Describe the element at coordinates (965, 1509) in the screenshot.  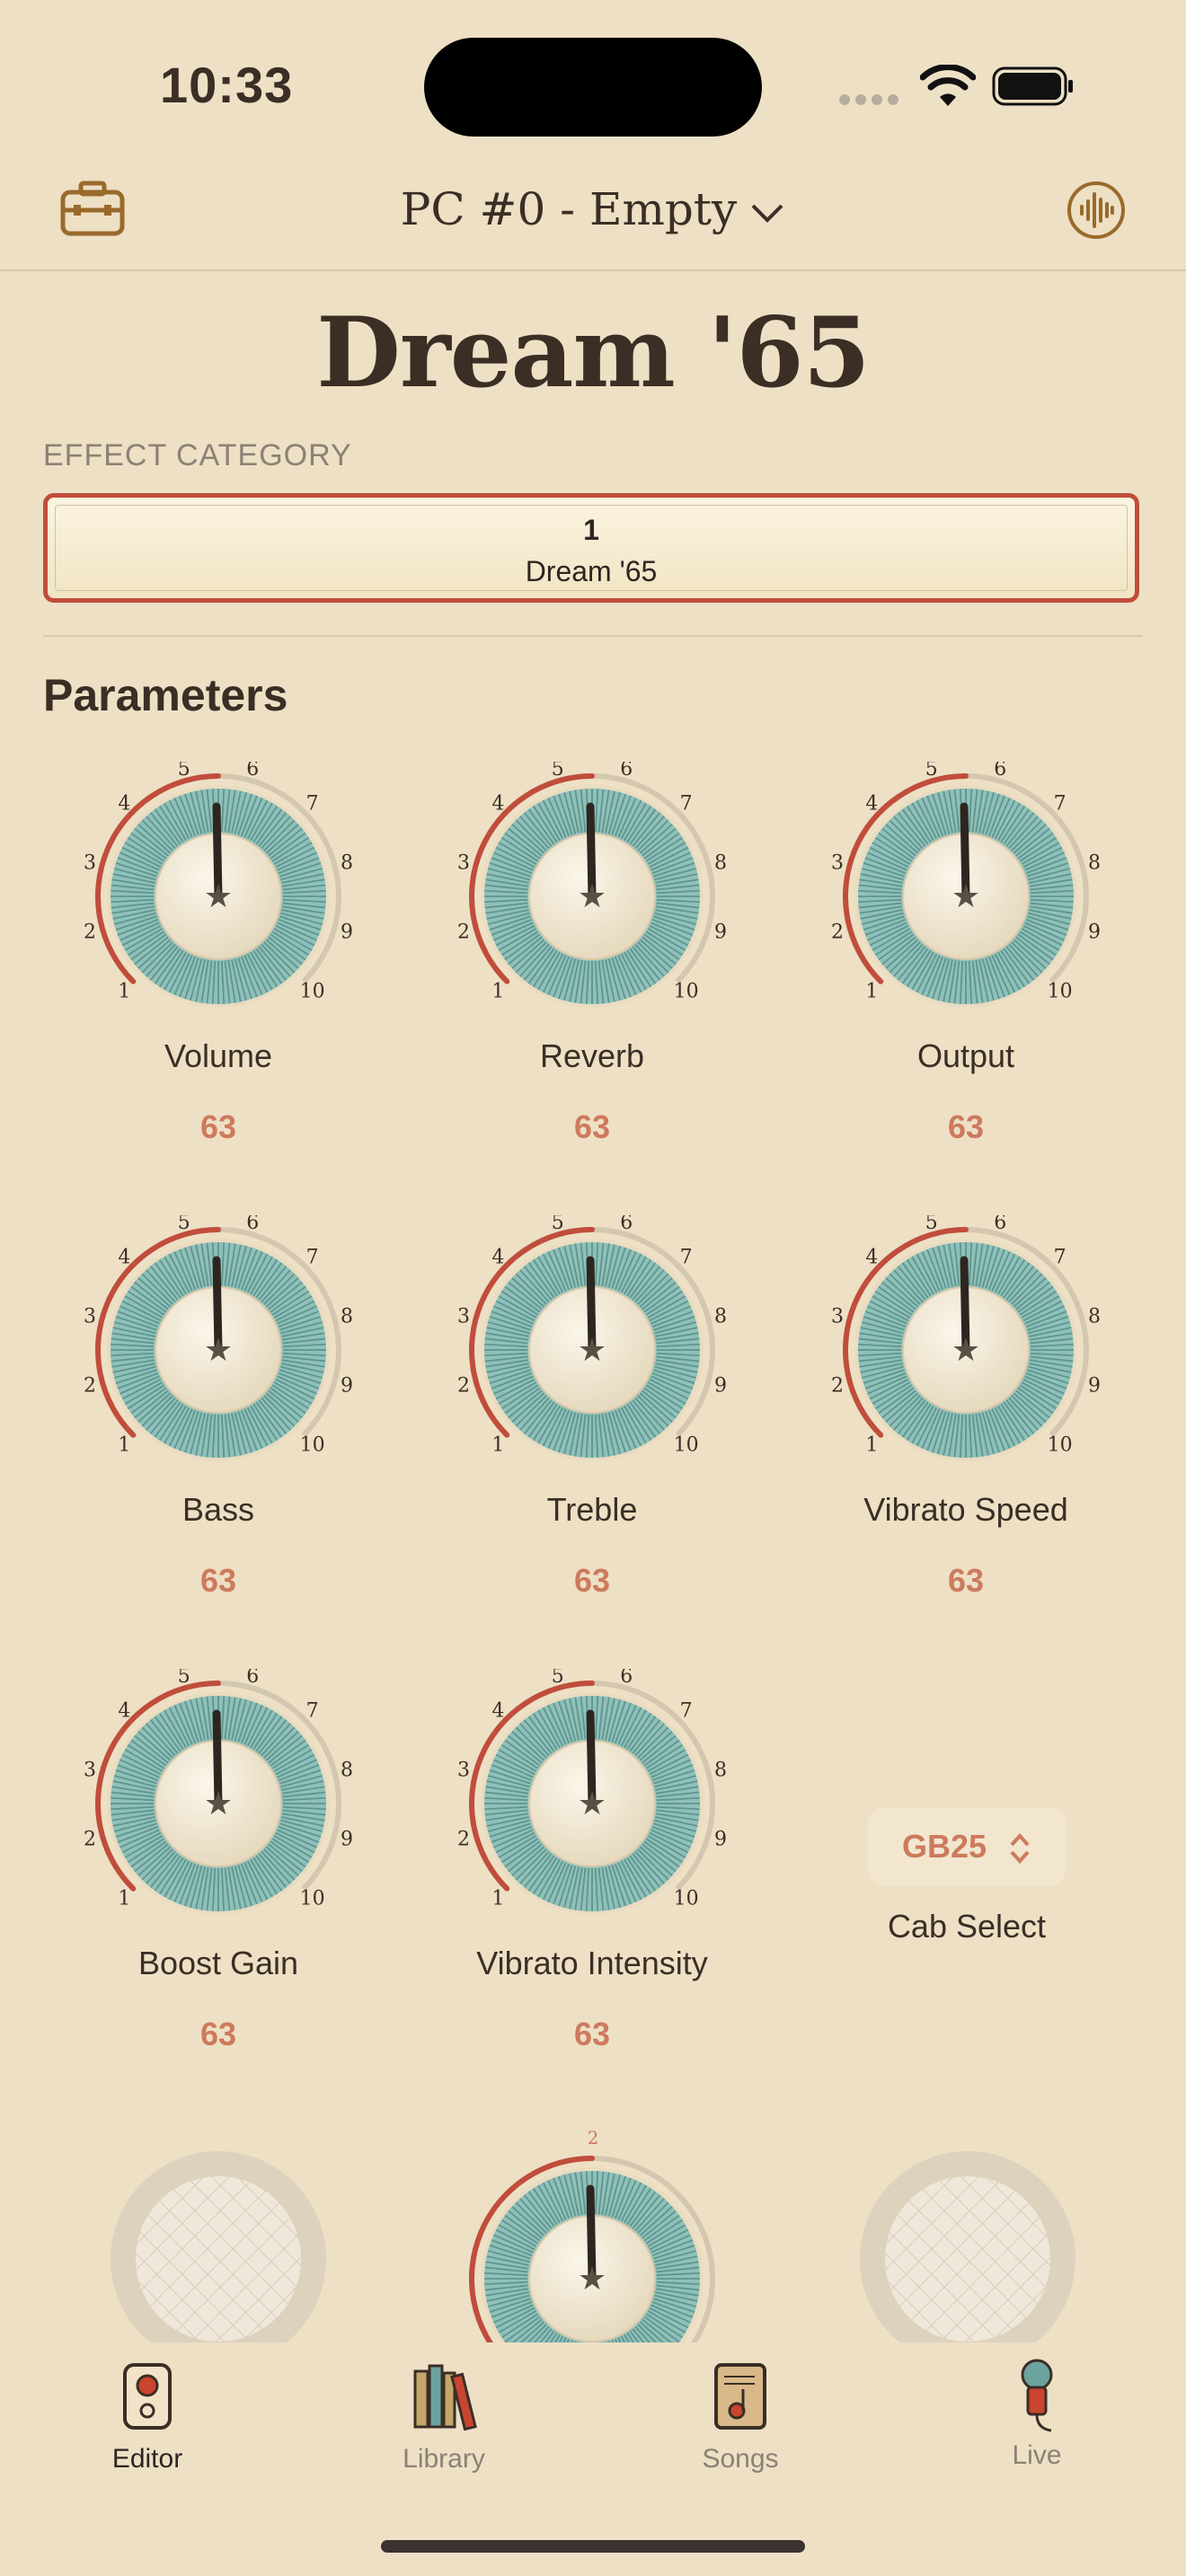
I see `vibrato-speed-label: Vibrato Speed` at that location.